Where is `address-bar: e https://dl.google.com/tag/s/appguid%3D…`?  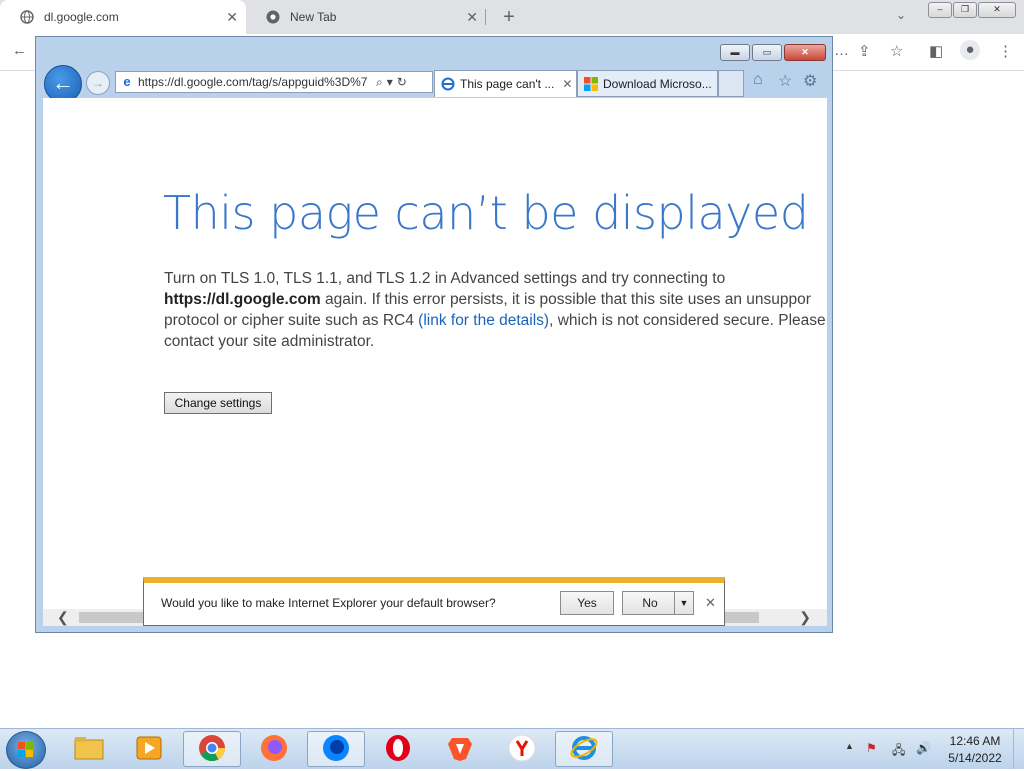 address-bar: e https://dl.google.com/tag/s/appguid%3D… is located at coordinates (274, 82).